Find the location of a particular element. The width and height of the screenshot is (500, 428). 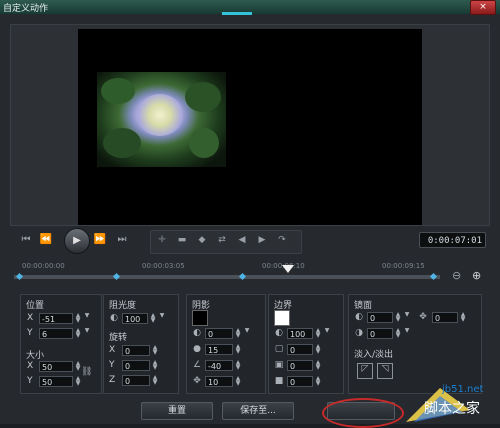

shadow-row-2: ● 15 ▲ ▼ is located at coordinates (227, 350).